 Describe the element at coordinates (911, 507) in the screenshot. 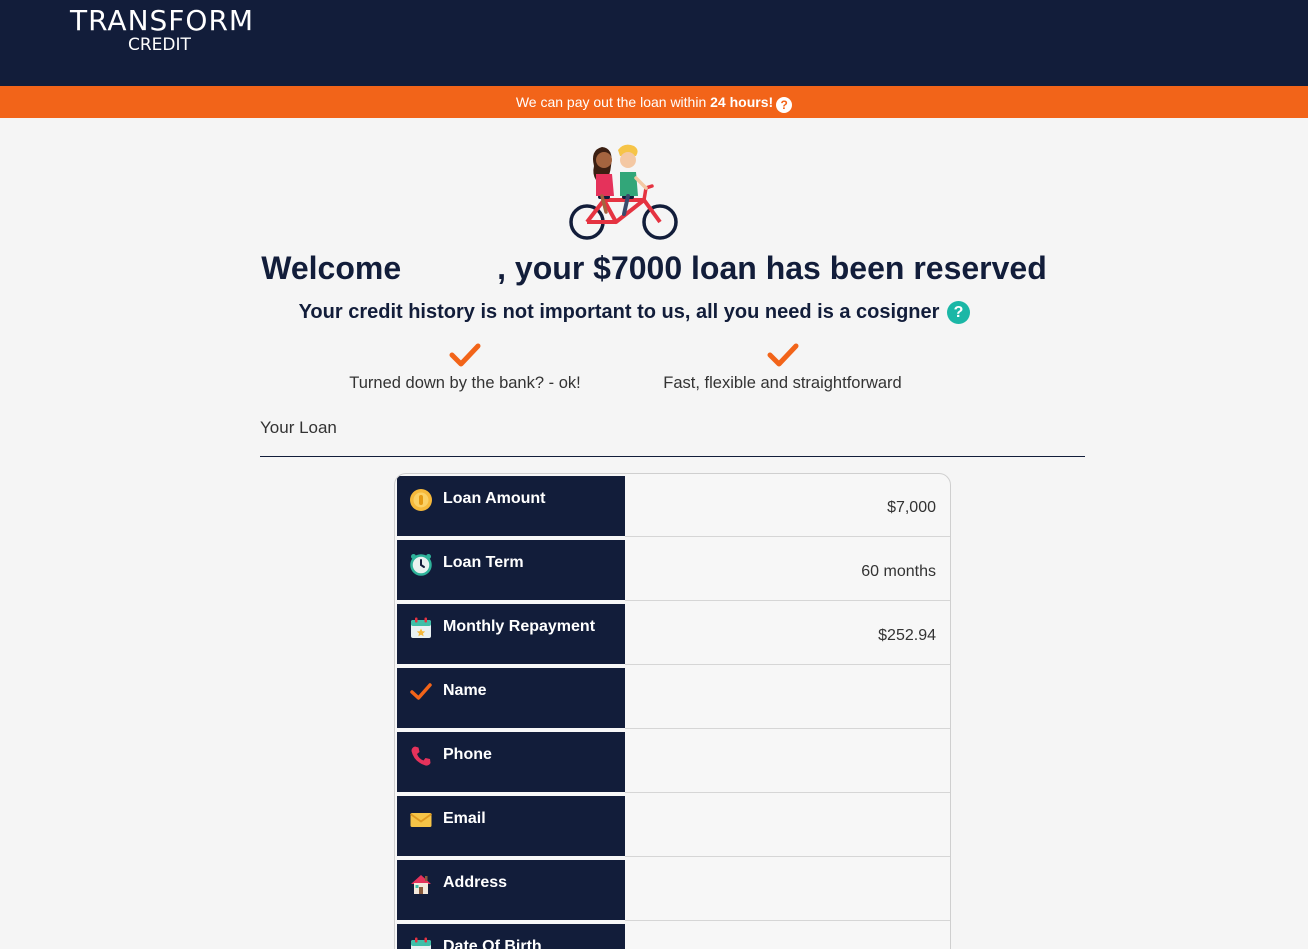

I see `loan-amount-value: $7,000` at that location.